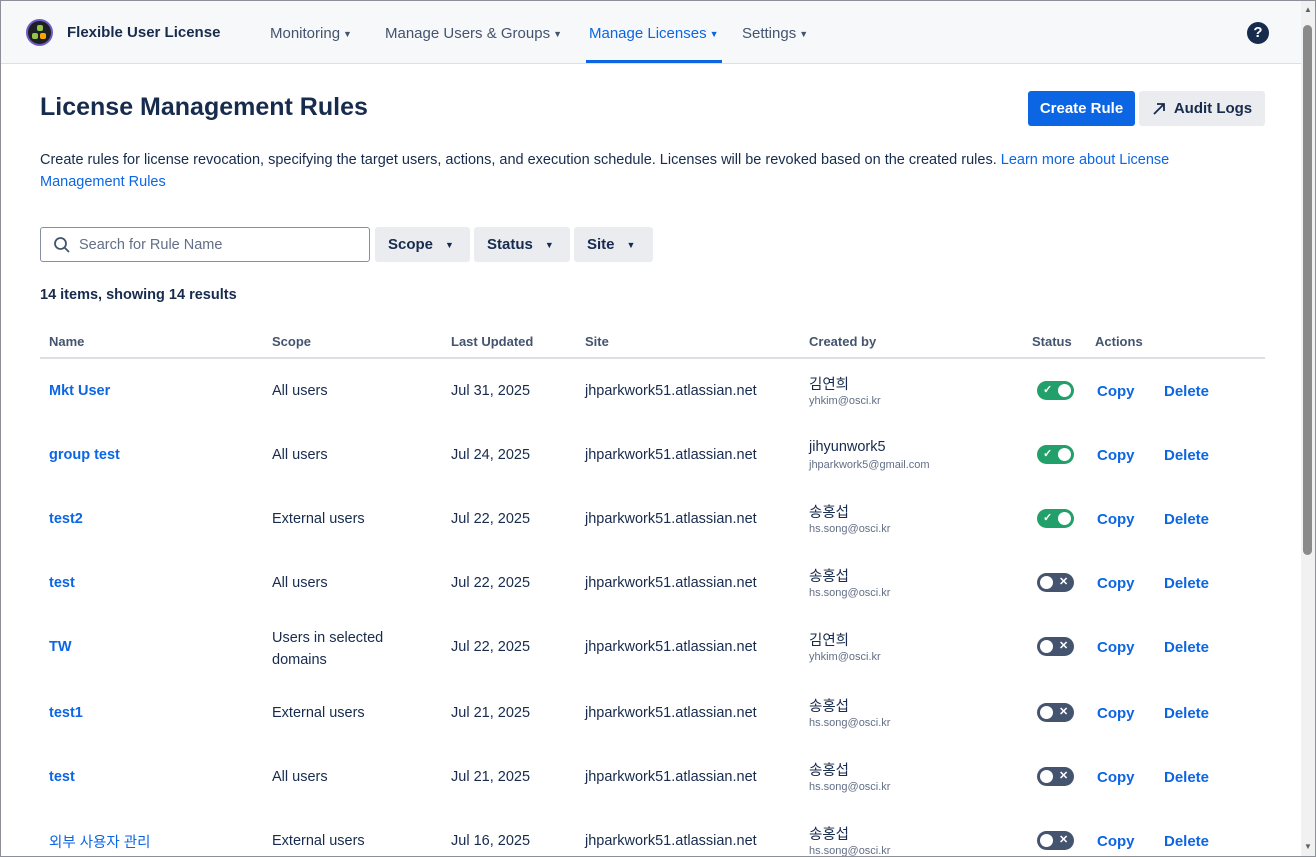 The image size is (1316, 857). What do you see at coordinates (1307, 290) in the screenshot?
I see `scrollbar-thumb` at bounding box center [1307, 290].